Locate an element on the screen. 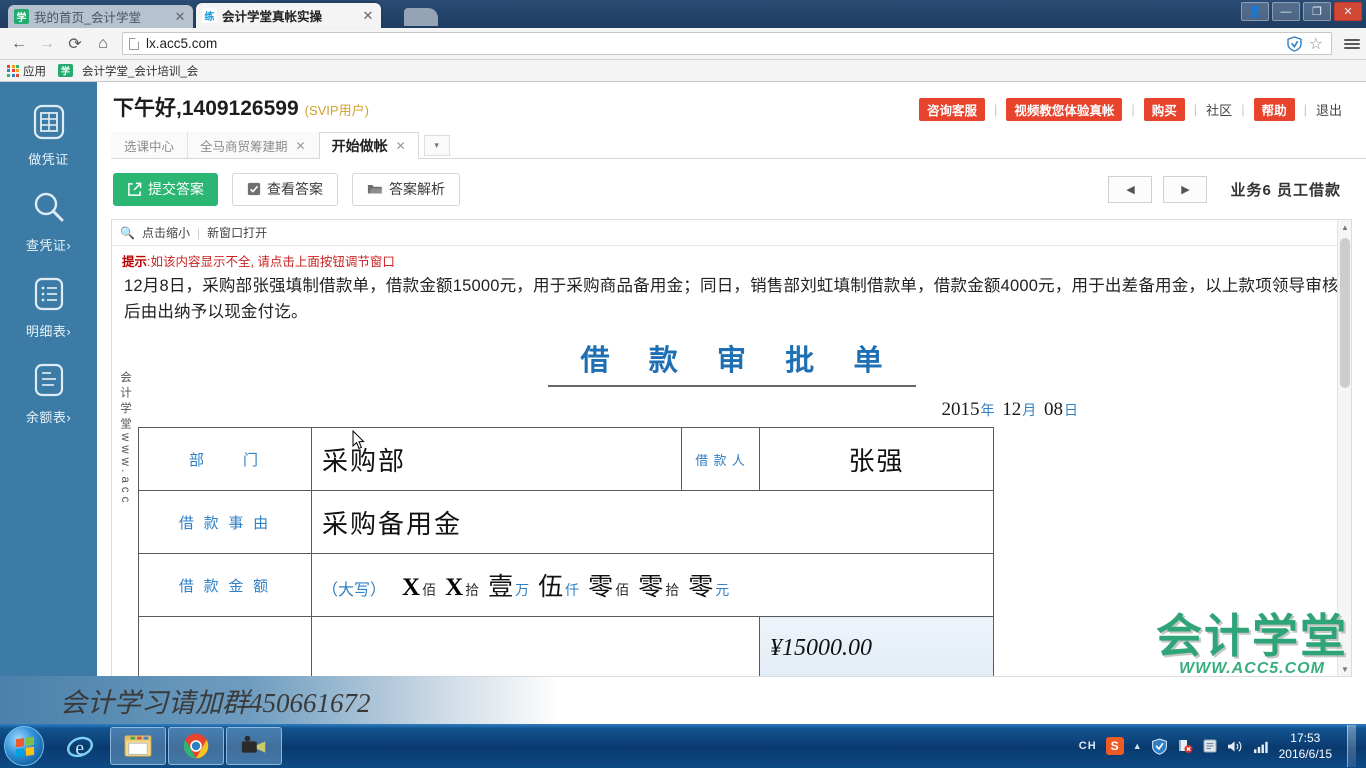 Image resolution: width=1366 pixels, height=768 pixels. maximize-button: ❐ is located at coordinates (1317, 11).